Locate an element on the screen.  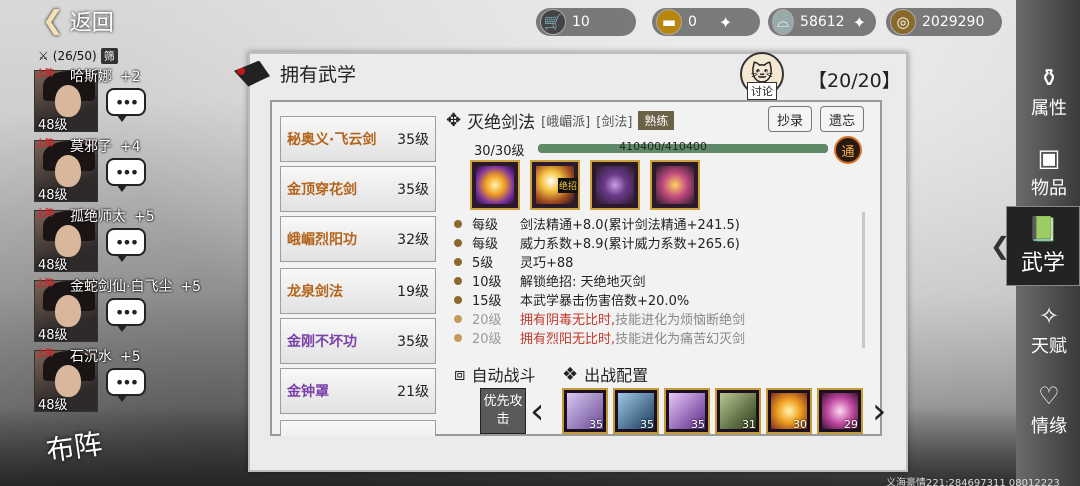
resource-value: 58612 is located at coordinates (822, 22).